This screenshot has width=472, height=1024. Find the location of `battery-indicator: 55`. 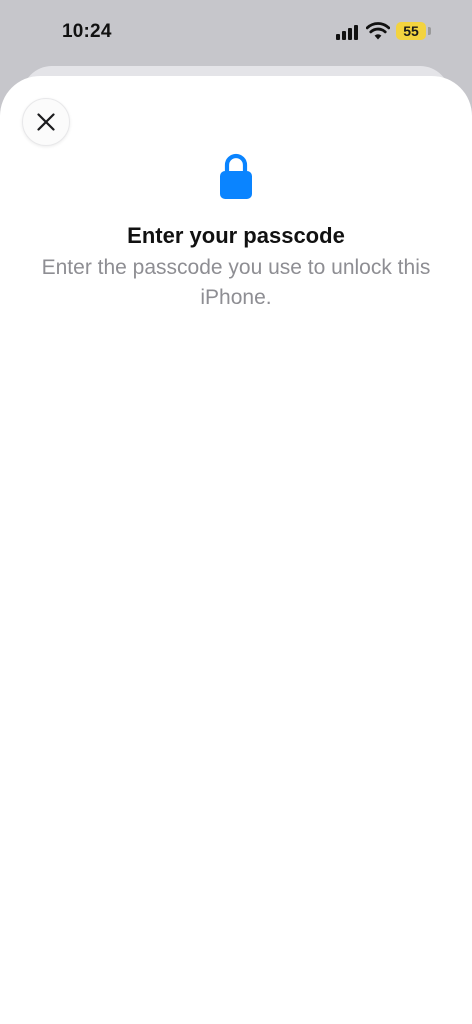

battery-indicator: 55 is located at coordinates (411, 31).